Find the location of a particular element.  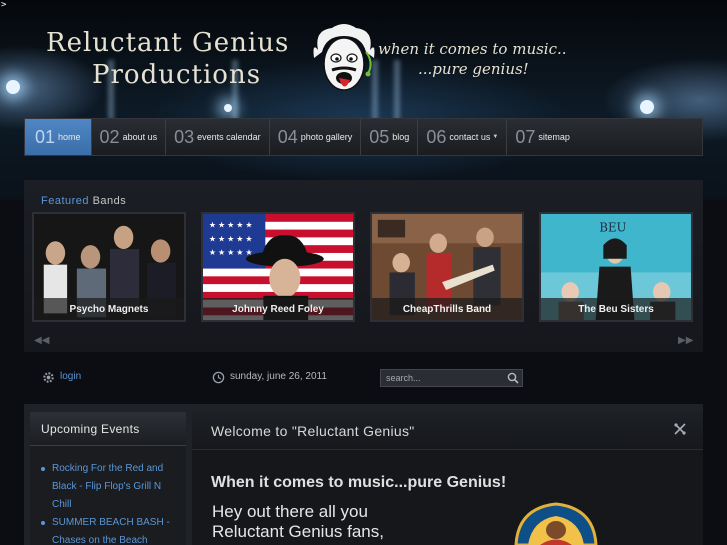

featured-heading-accent: Featured is located at coordinates (65, 201).